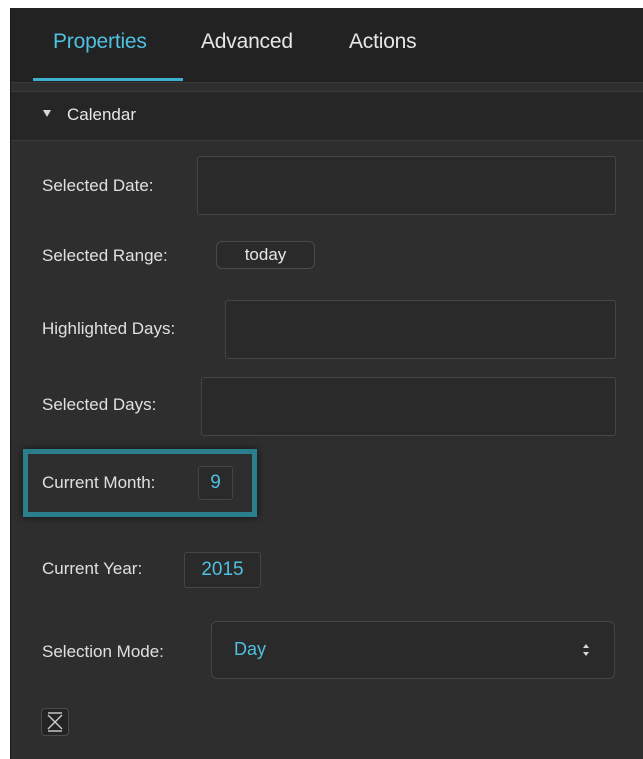 The height and width of the screenshot is (759, 643). Describe the element at coordinates (215, 483) in the screenshot. I see `current-month-input: 9` at that location.